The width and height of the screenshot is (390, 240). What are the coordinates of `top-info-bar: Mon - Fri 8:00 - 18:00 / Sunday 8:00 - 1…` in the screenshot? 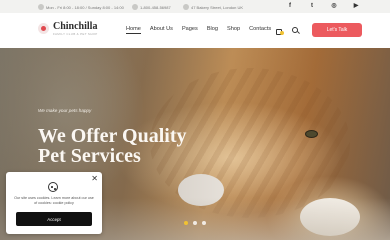 It's located at (195, 6).